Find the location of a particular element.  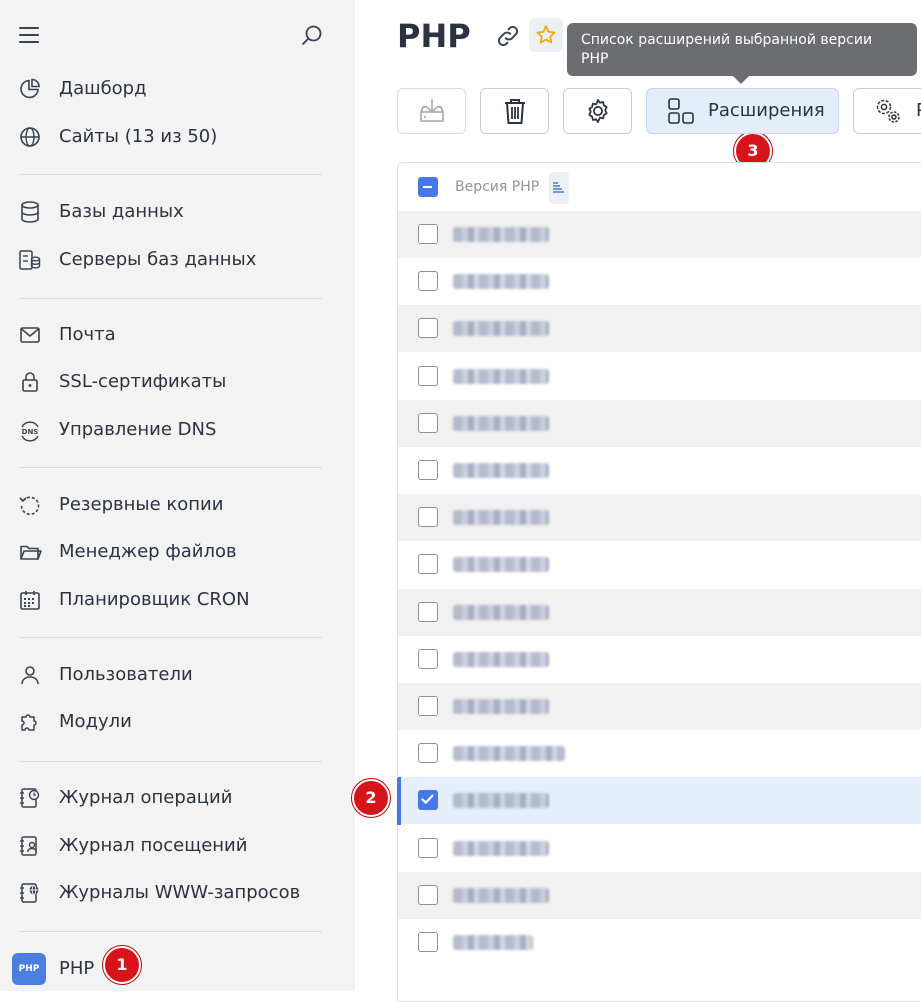

sidebar-item-modules: Модули is located at coordinates (177, 722).